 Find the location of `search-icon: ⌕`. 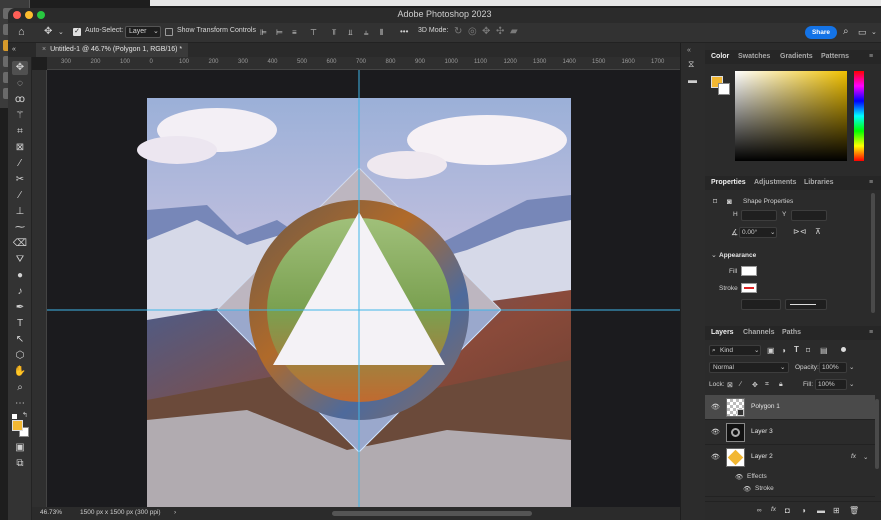

search-icon: ⌕ is located at coordinates (846, 32).